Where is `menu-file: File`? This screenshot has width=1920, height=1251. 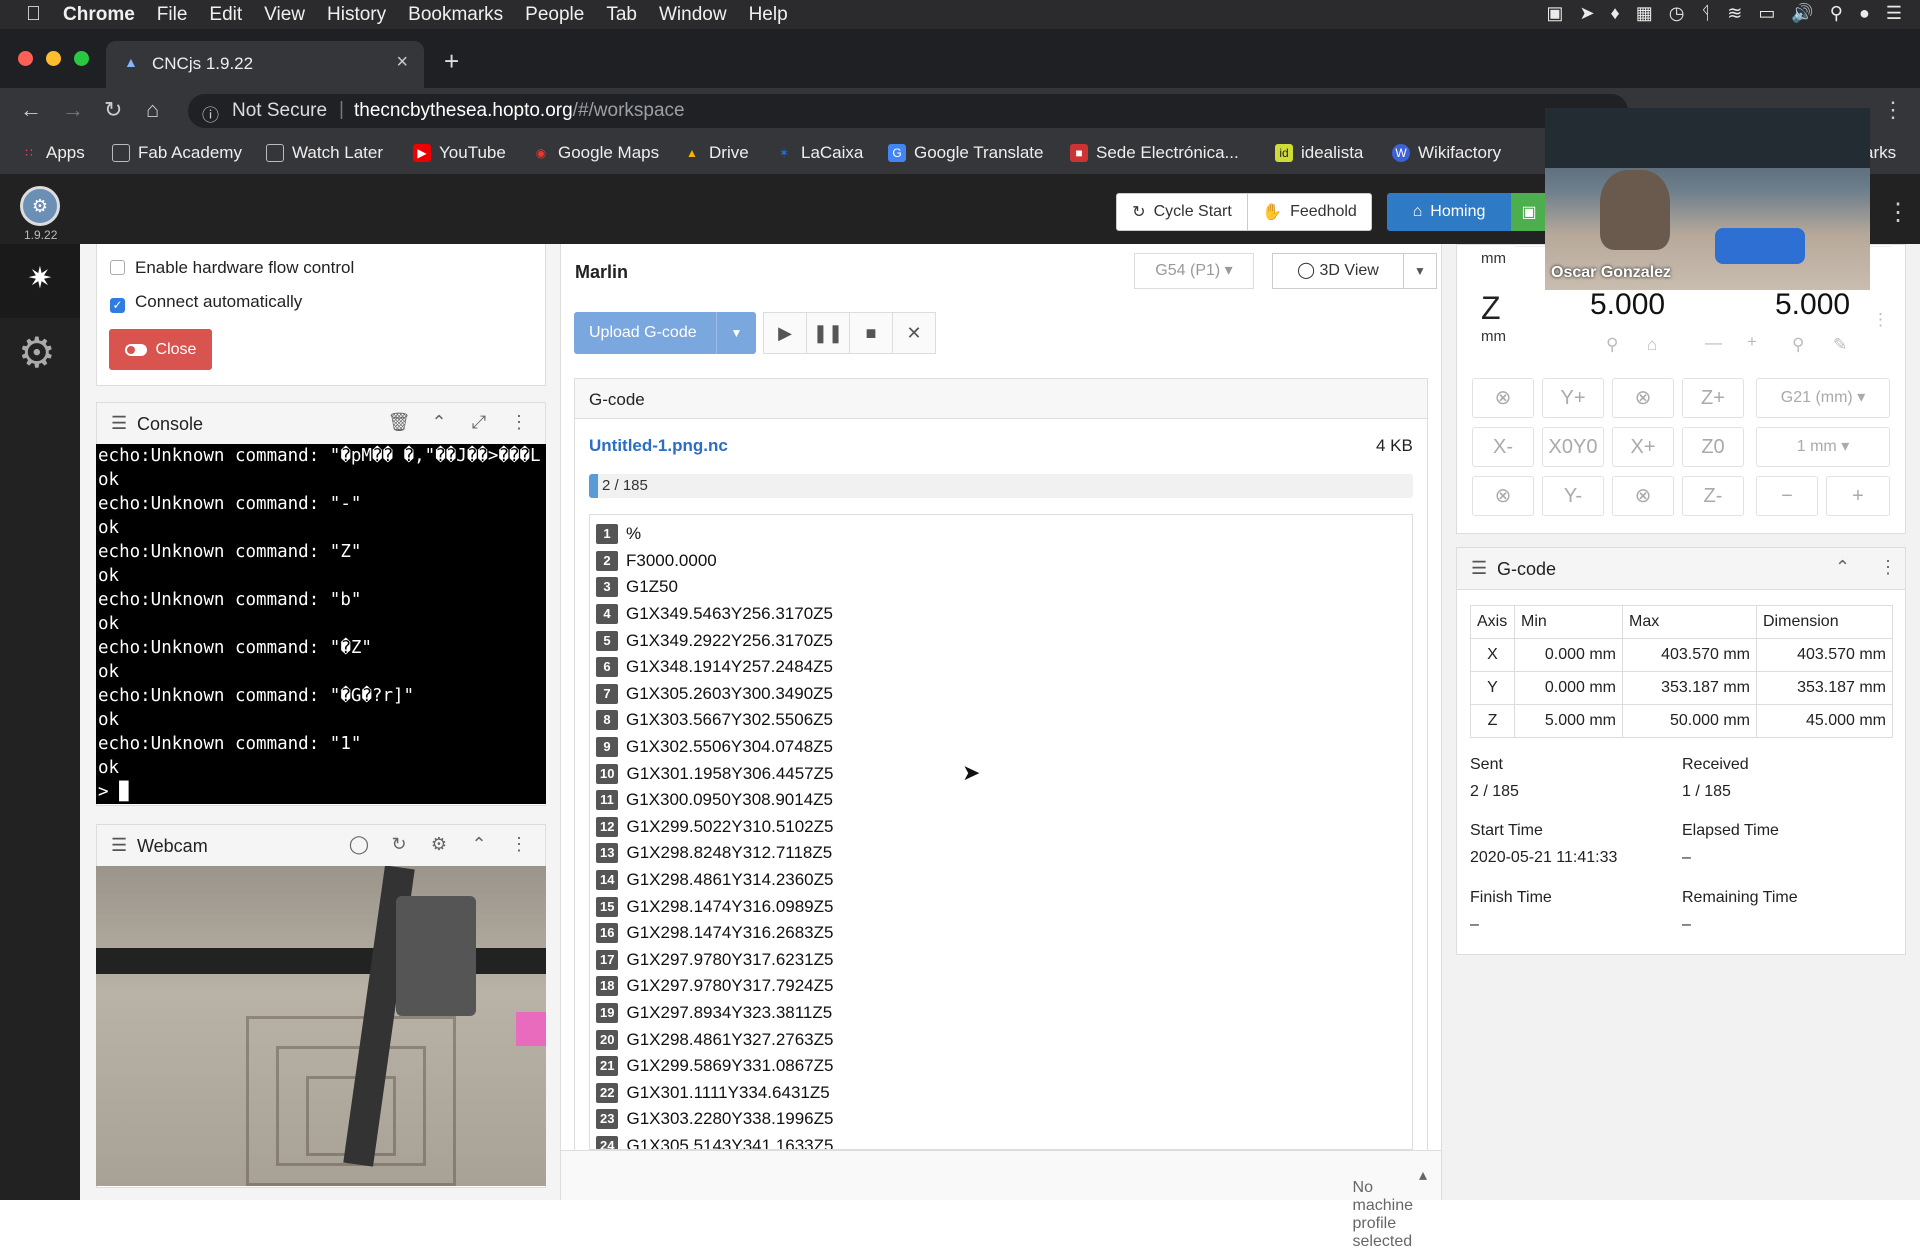 menu-file: File is located at coordinates (172, 15).